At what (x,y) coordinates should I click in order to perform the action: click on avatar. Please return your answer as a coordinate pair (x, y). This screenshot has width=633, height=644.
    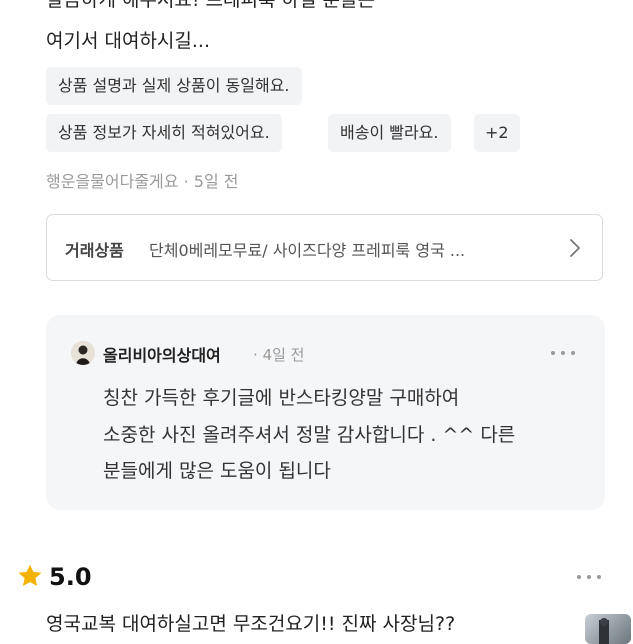
    Looking at the image, I should click on (83, 353).